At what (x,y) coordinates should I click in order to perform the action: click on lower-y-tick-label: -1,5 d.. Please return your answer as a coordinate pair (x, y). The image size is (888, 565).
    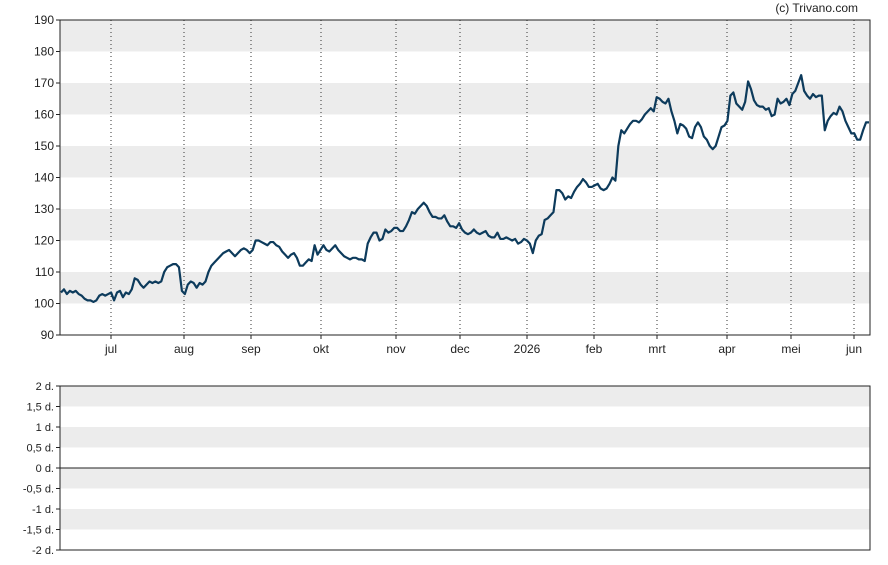
    Looking at the image, I should click on (38, 531).